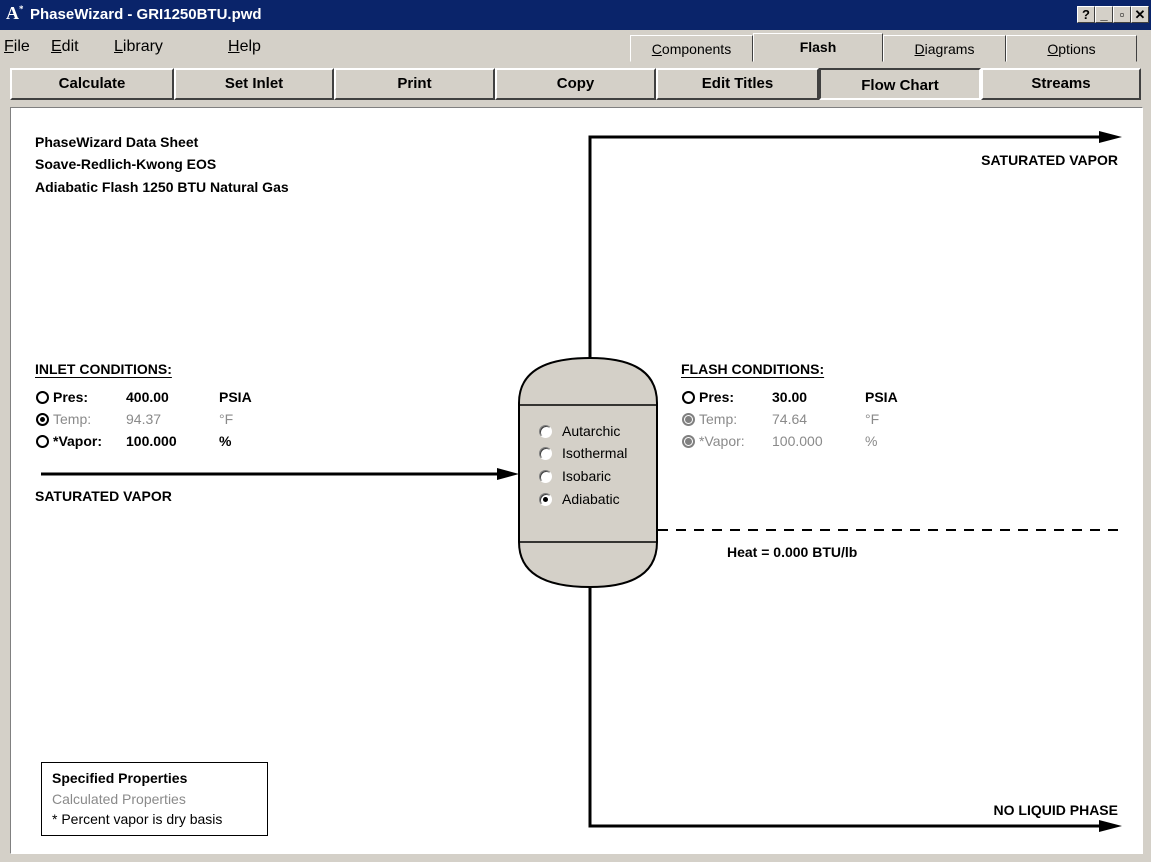 The height and width of the screenshot is (862, 1151). What do you see at coordinates (117, 142) in the screenshot?
I see `sheet-title-1: PhaseWizard Data Sheet` at bounding box center [117, 142].